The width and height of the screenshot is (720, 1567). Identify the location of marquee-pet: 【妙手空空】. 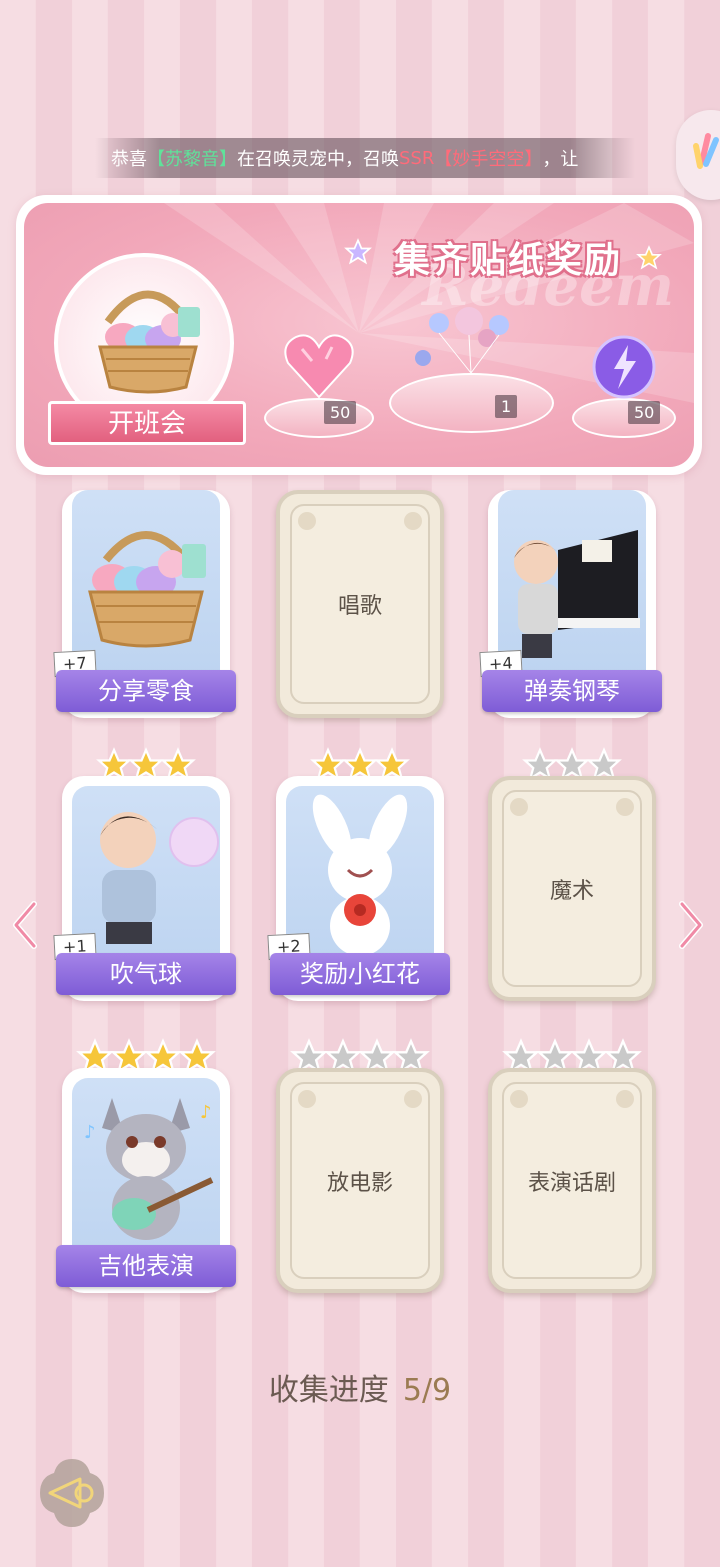
(488, 159).